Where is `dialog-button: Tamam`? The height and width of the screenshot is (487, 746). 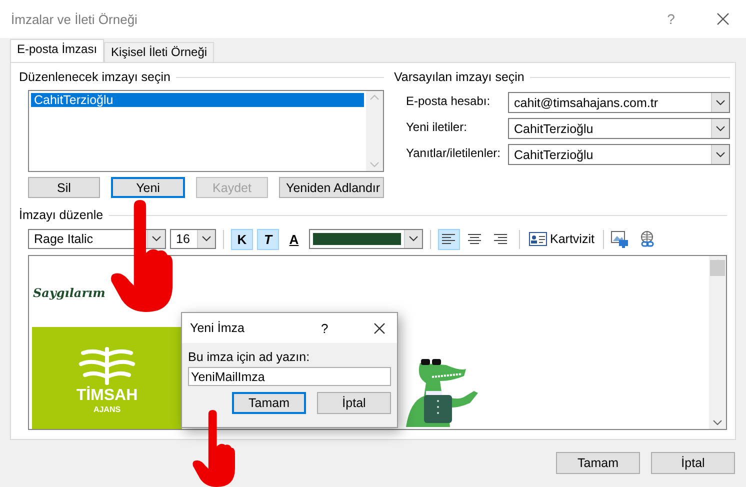 dialog-button: Tamam is located at coordinates (269, 403).